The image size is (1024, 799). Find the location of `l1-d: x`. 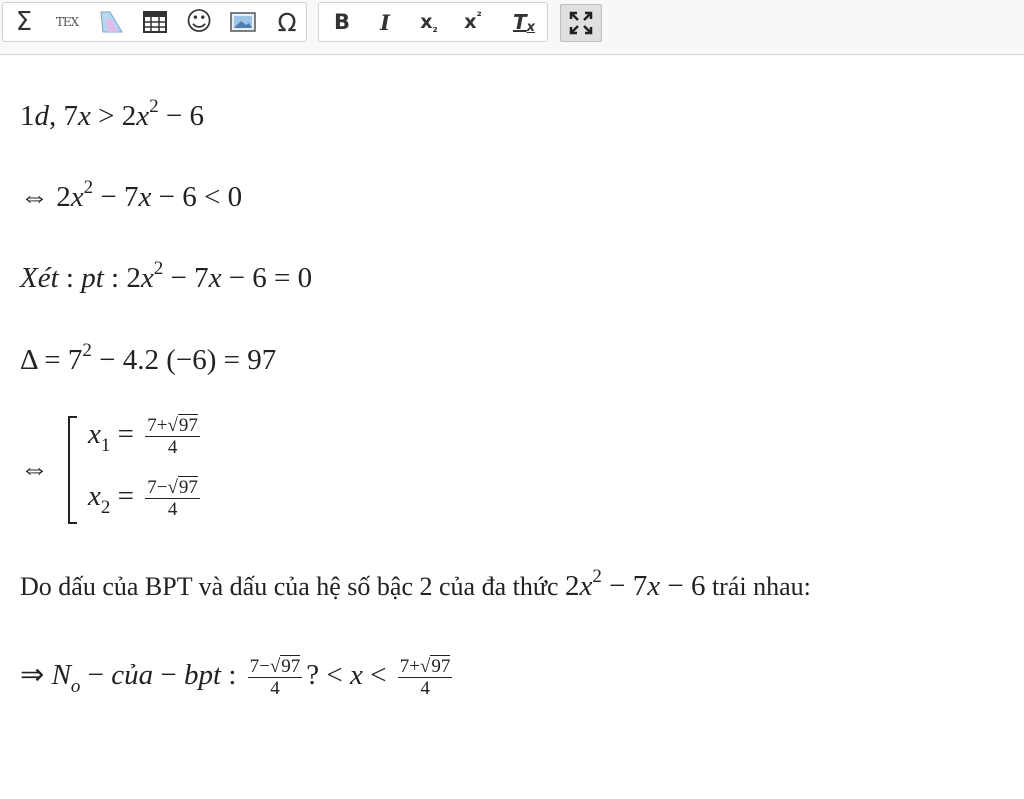

l1-d: x is located at coordinates (84, 116).